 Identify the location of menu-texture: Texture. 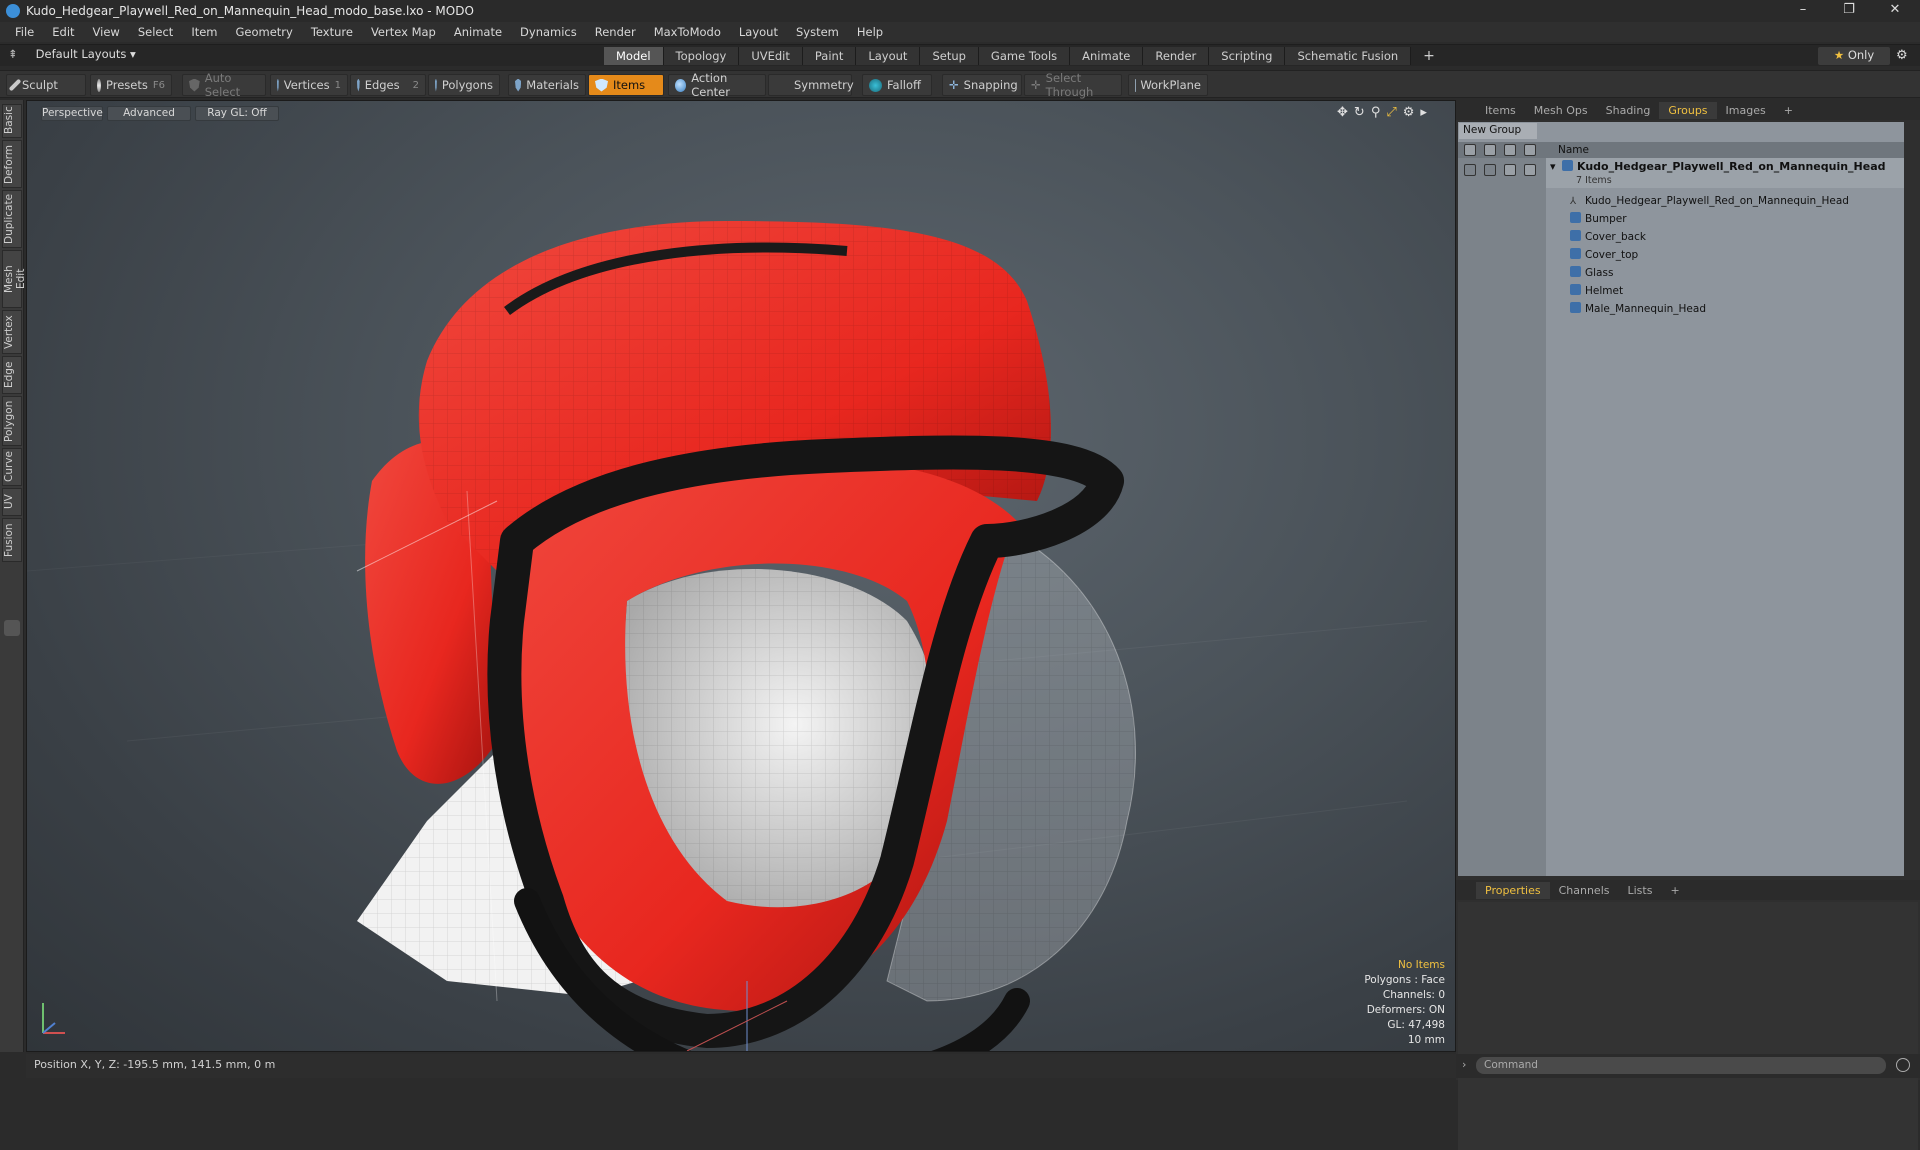
(332, 32).